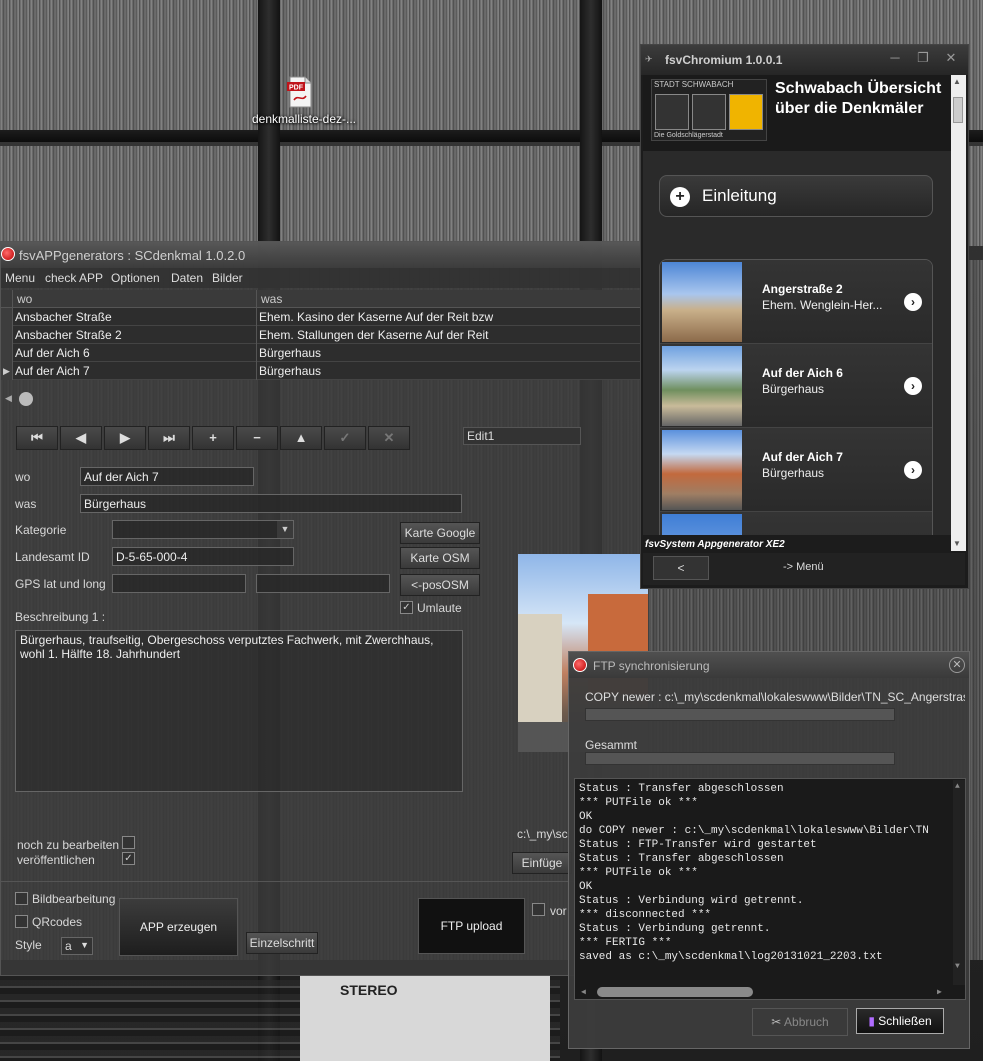 The height and width of the screenshot is (1061, 983). Describe the element at coordinates (178, 927) in the screenshot. I see `app-erzeugen-button: APP erzeugen` at that location.